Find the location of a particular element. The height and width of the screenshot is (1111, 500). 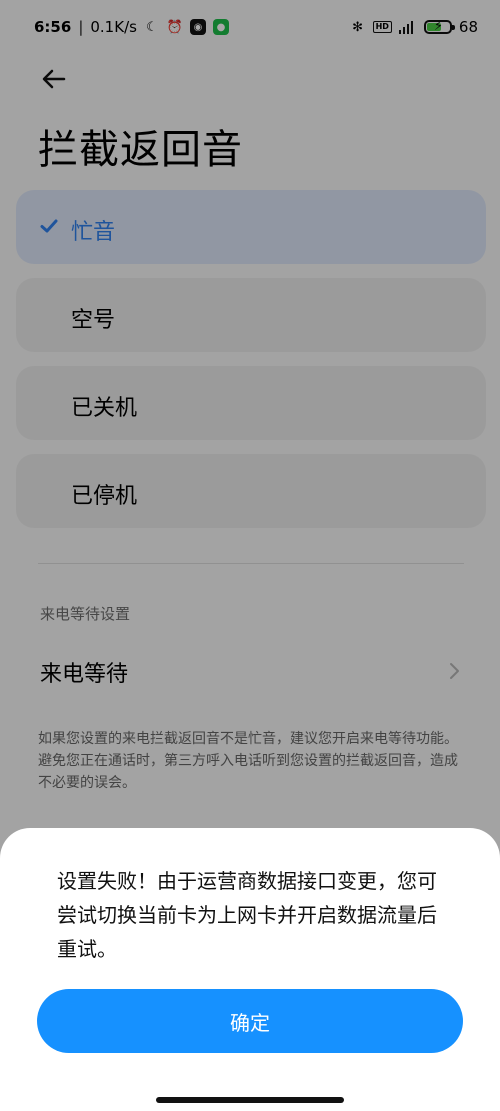

home-indicator is located at coordinates (250, 1100).